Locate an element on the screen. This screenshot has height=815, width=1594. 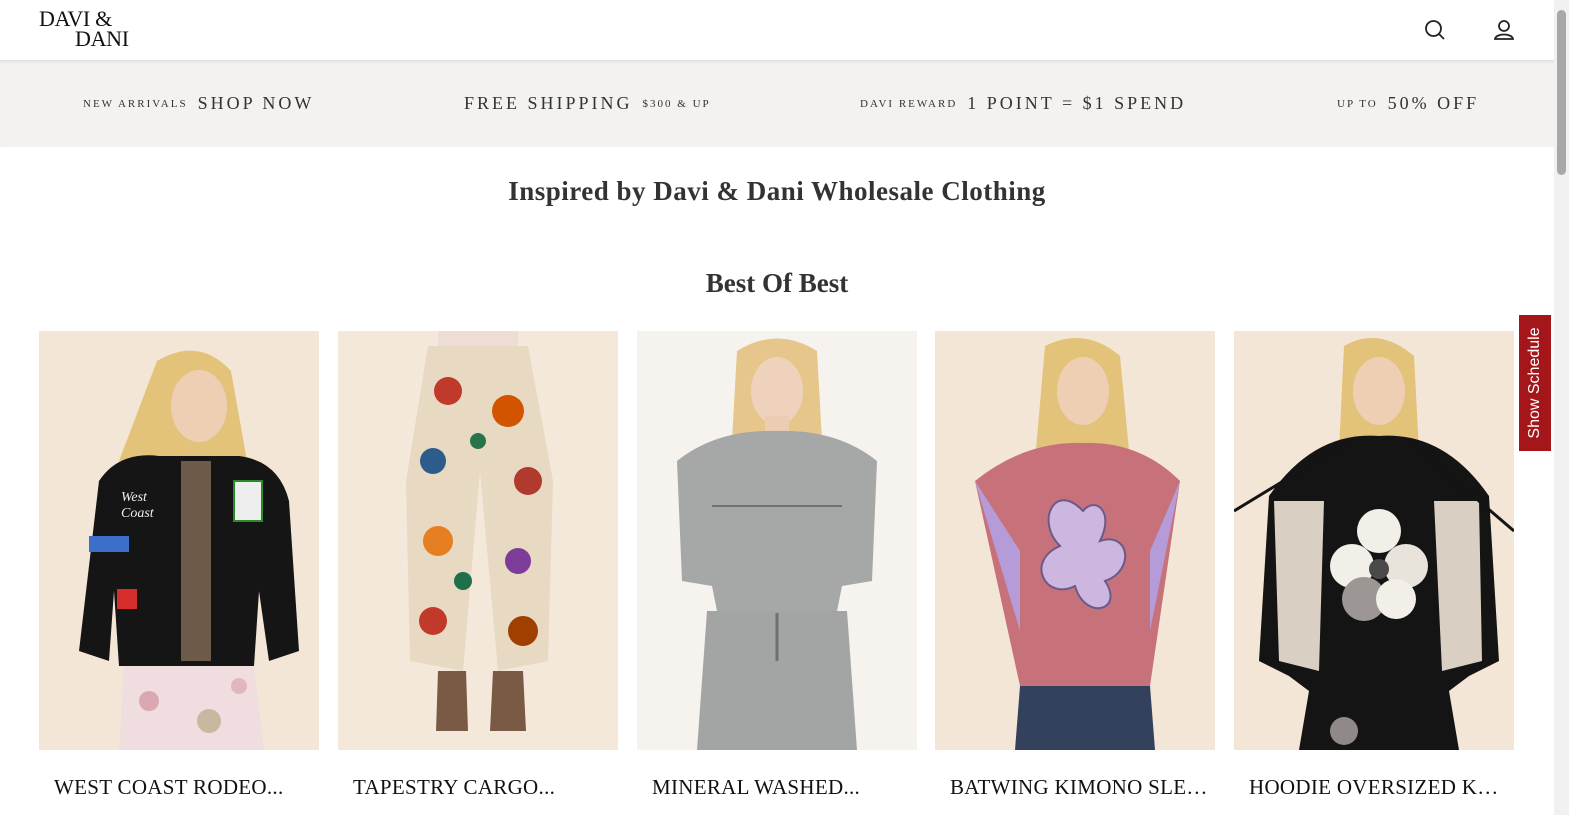
user-icon is located at coordinates (1504, 30).